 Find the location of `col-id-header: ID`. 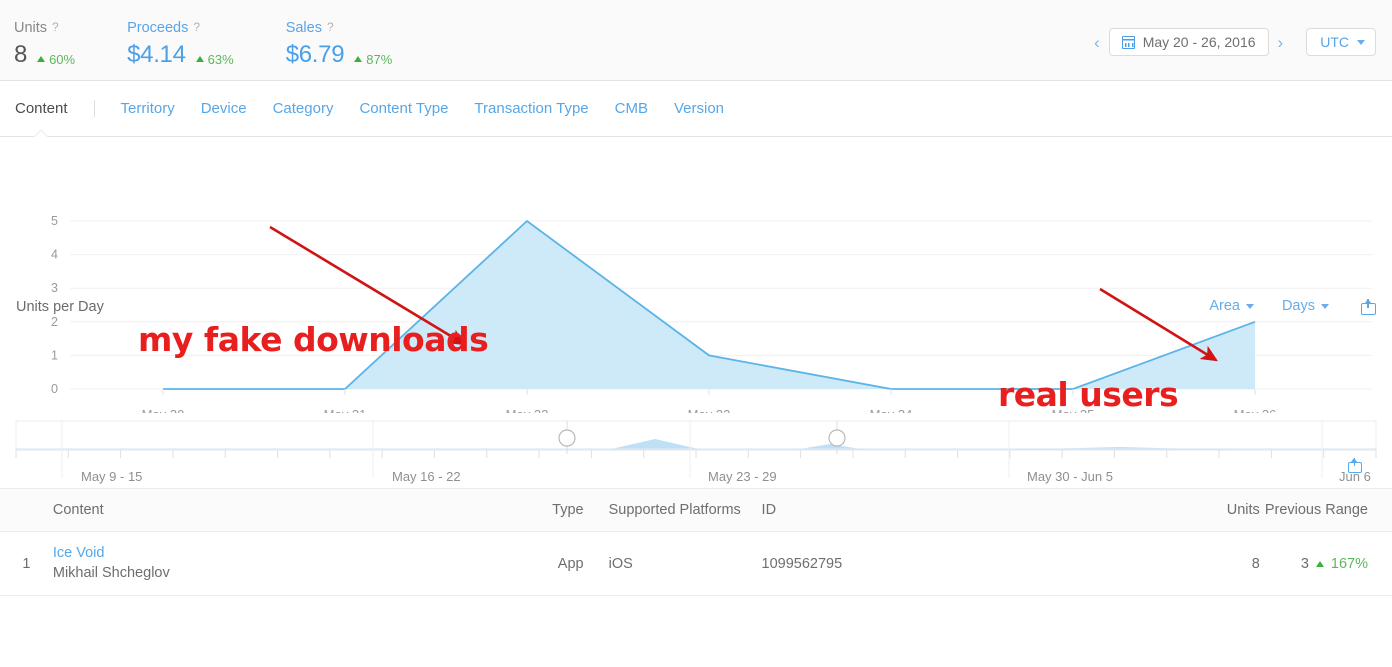

col-id-header: ID is located at coordinates (975, 510).